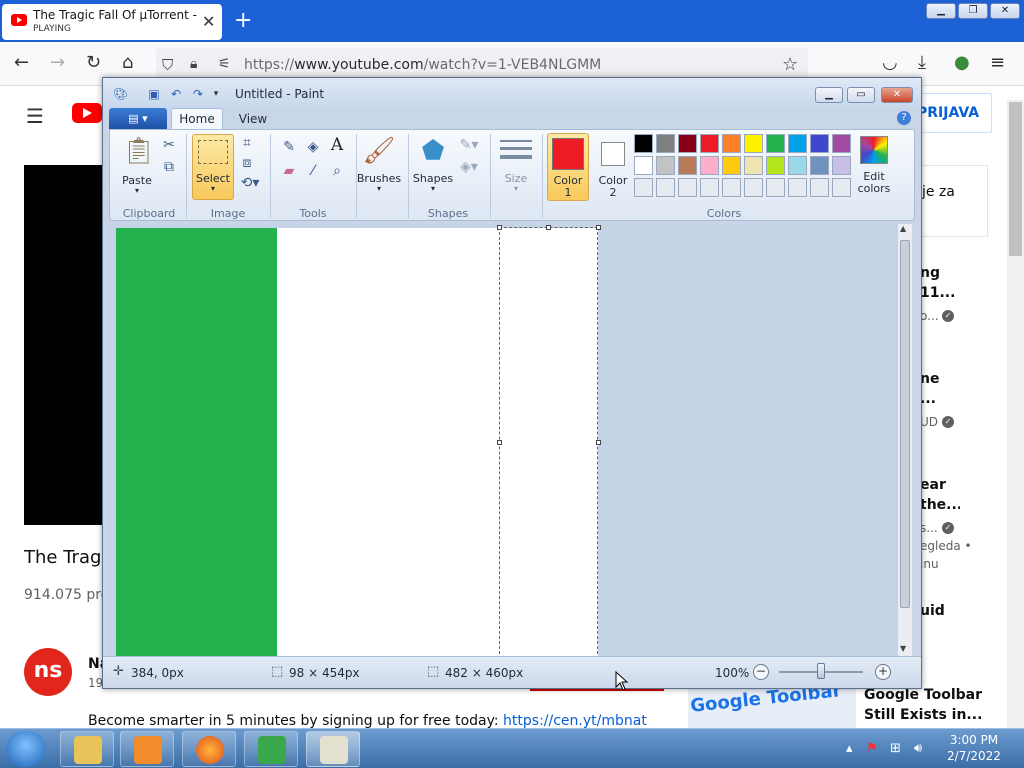 The width and height of the screenshot is (1024, 768). What do you see at coordinates (548, 443) in the screenshot?
I see `selection-box` at bounding box center [548, 443].